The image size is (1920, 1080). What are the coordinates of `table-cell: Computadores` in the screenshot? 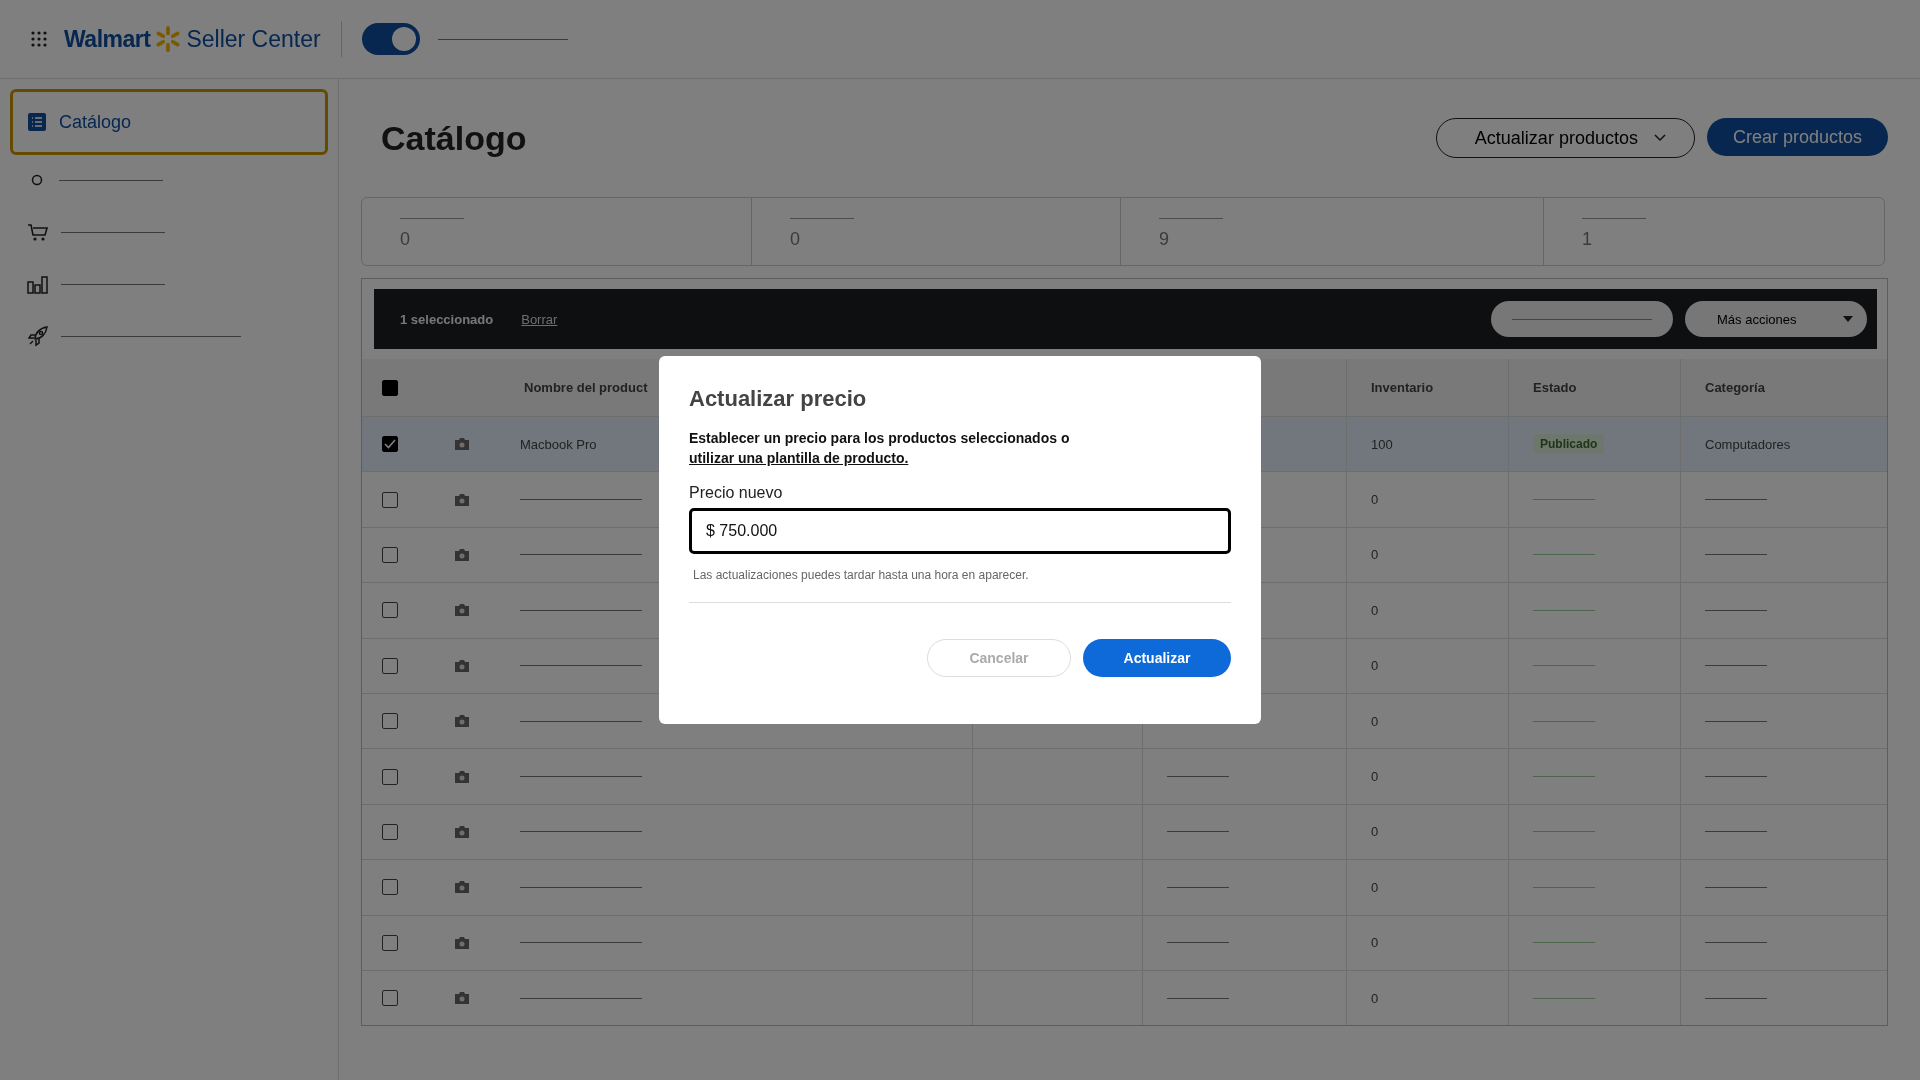 It's located at (1748, 444).